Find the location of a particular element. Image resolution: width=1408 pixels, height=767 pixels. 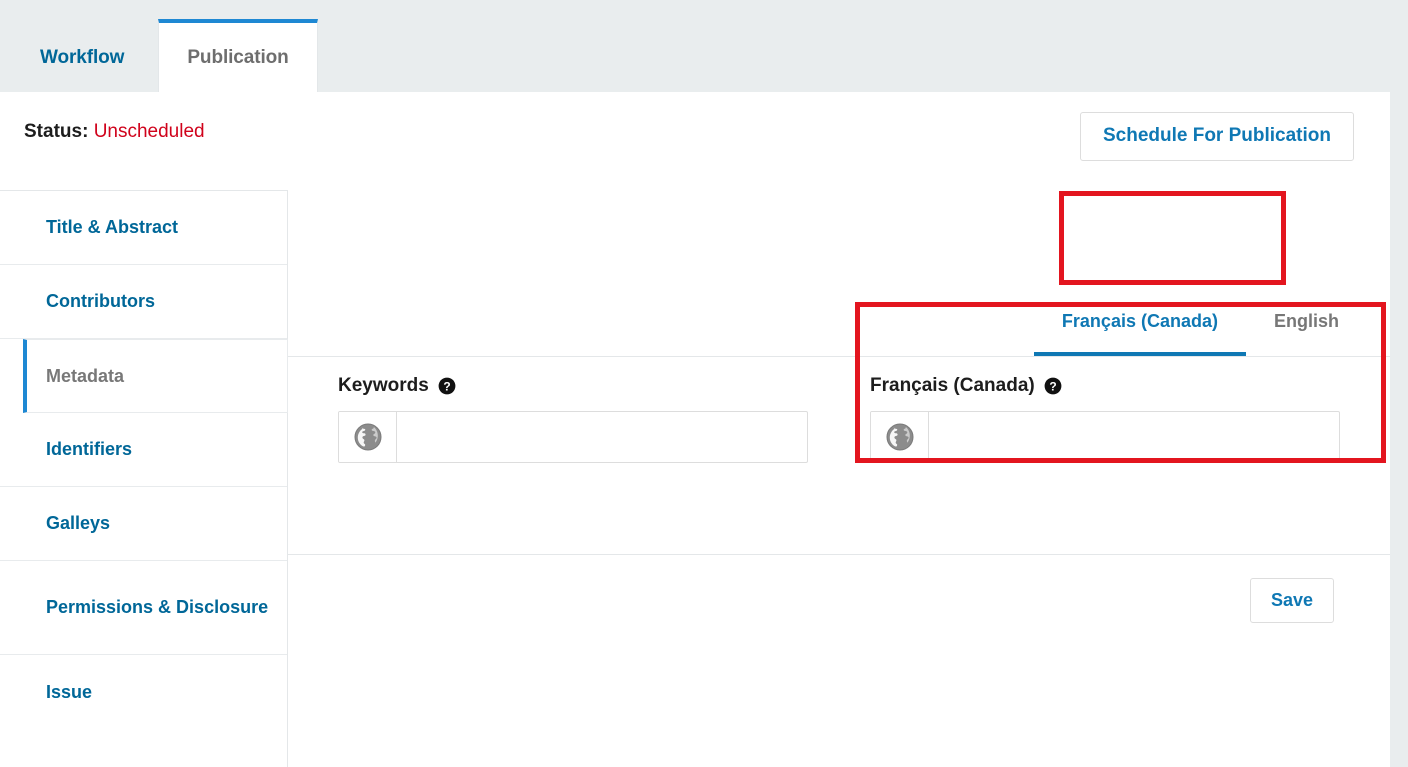

sidebar-item-label: Metadata is located at coordinates (85, 375).